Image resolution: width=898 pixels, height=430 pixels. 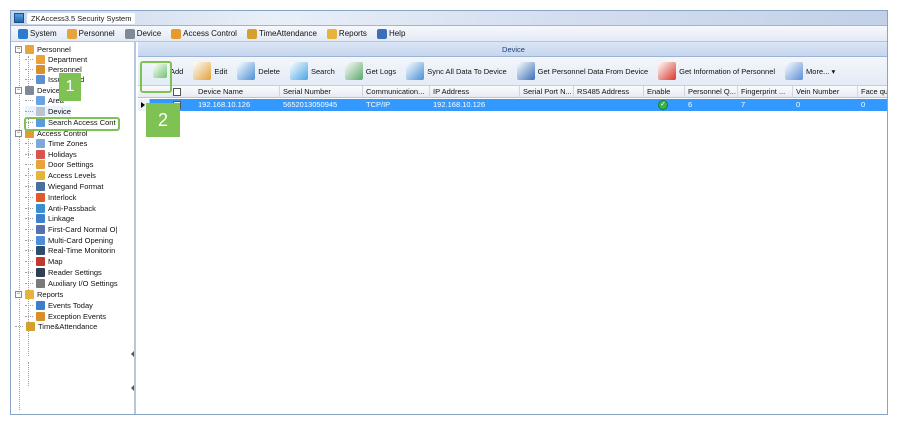 I want to click on cell-serial-port, so click(x=547, y=105).